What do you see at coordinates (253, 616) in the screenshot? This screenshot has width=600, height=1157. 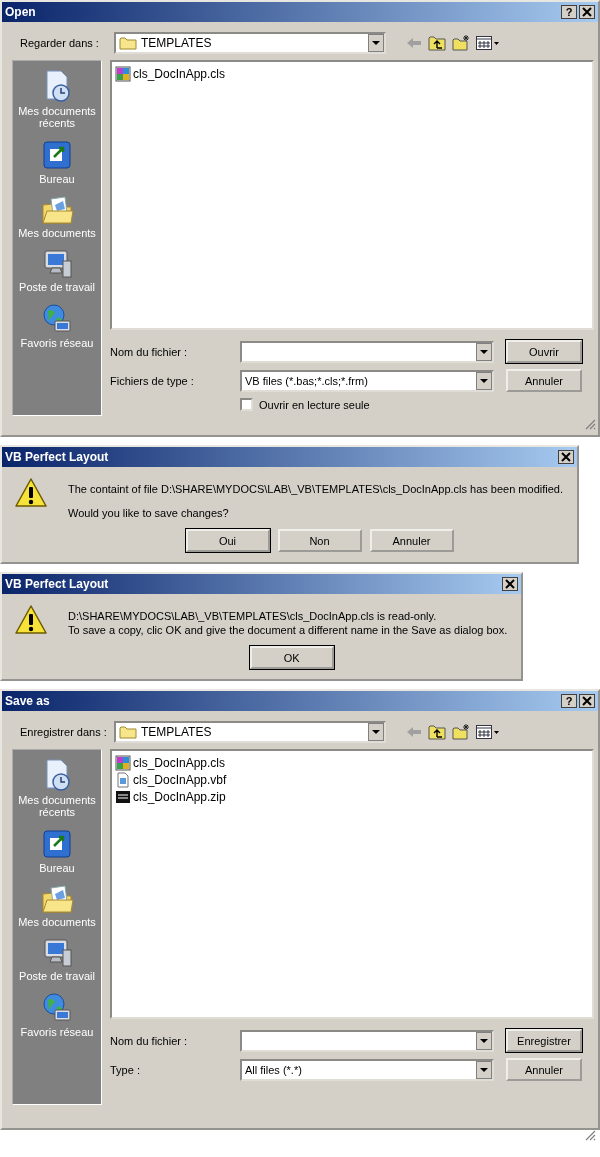 I see `message-text: D:\SHARE\MYDOCS\LAB\_VB\TEMPLATES\cls_DocInApp.cls is read-only.` at bounding box center [253, 616].